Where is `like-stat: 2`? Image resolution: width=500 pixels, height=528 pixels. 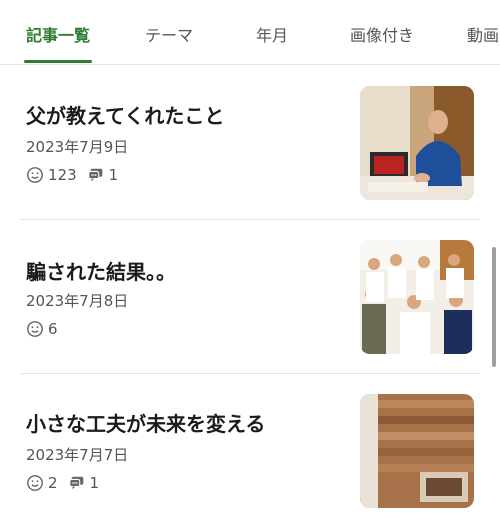 like-stat: 2 is located at coordinates (42, 483).